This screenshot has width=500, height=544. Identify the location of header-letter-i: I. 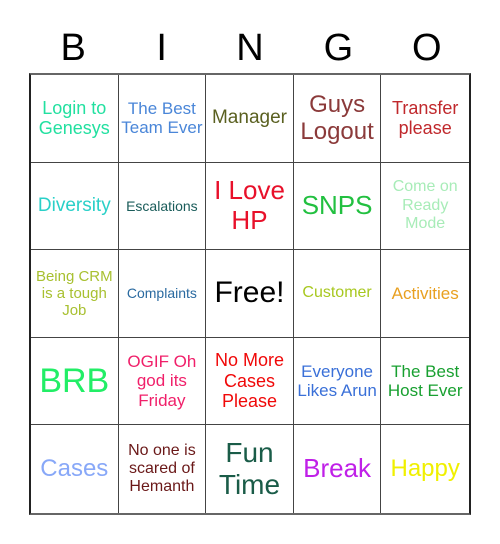
(161, 48).